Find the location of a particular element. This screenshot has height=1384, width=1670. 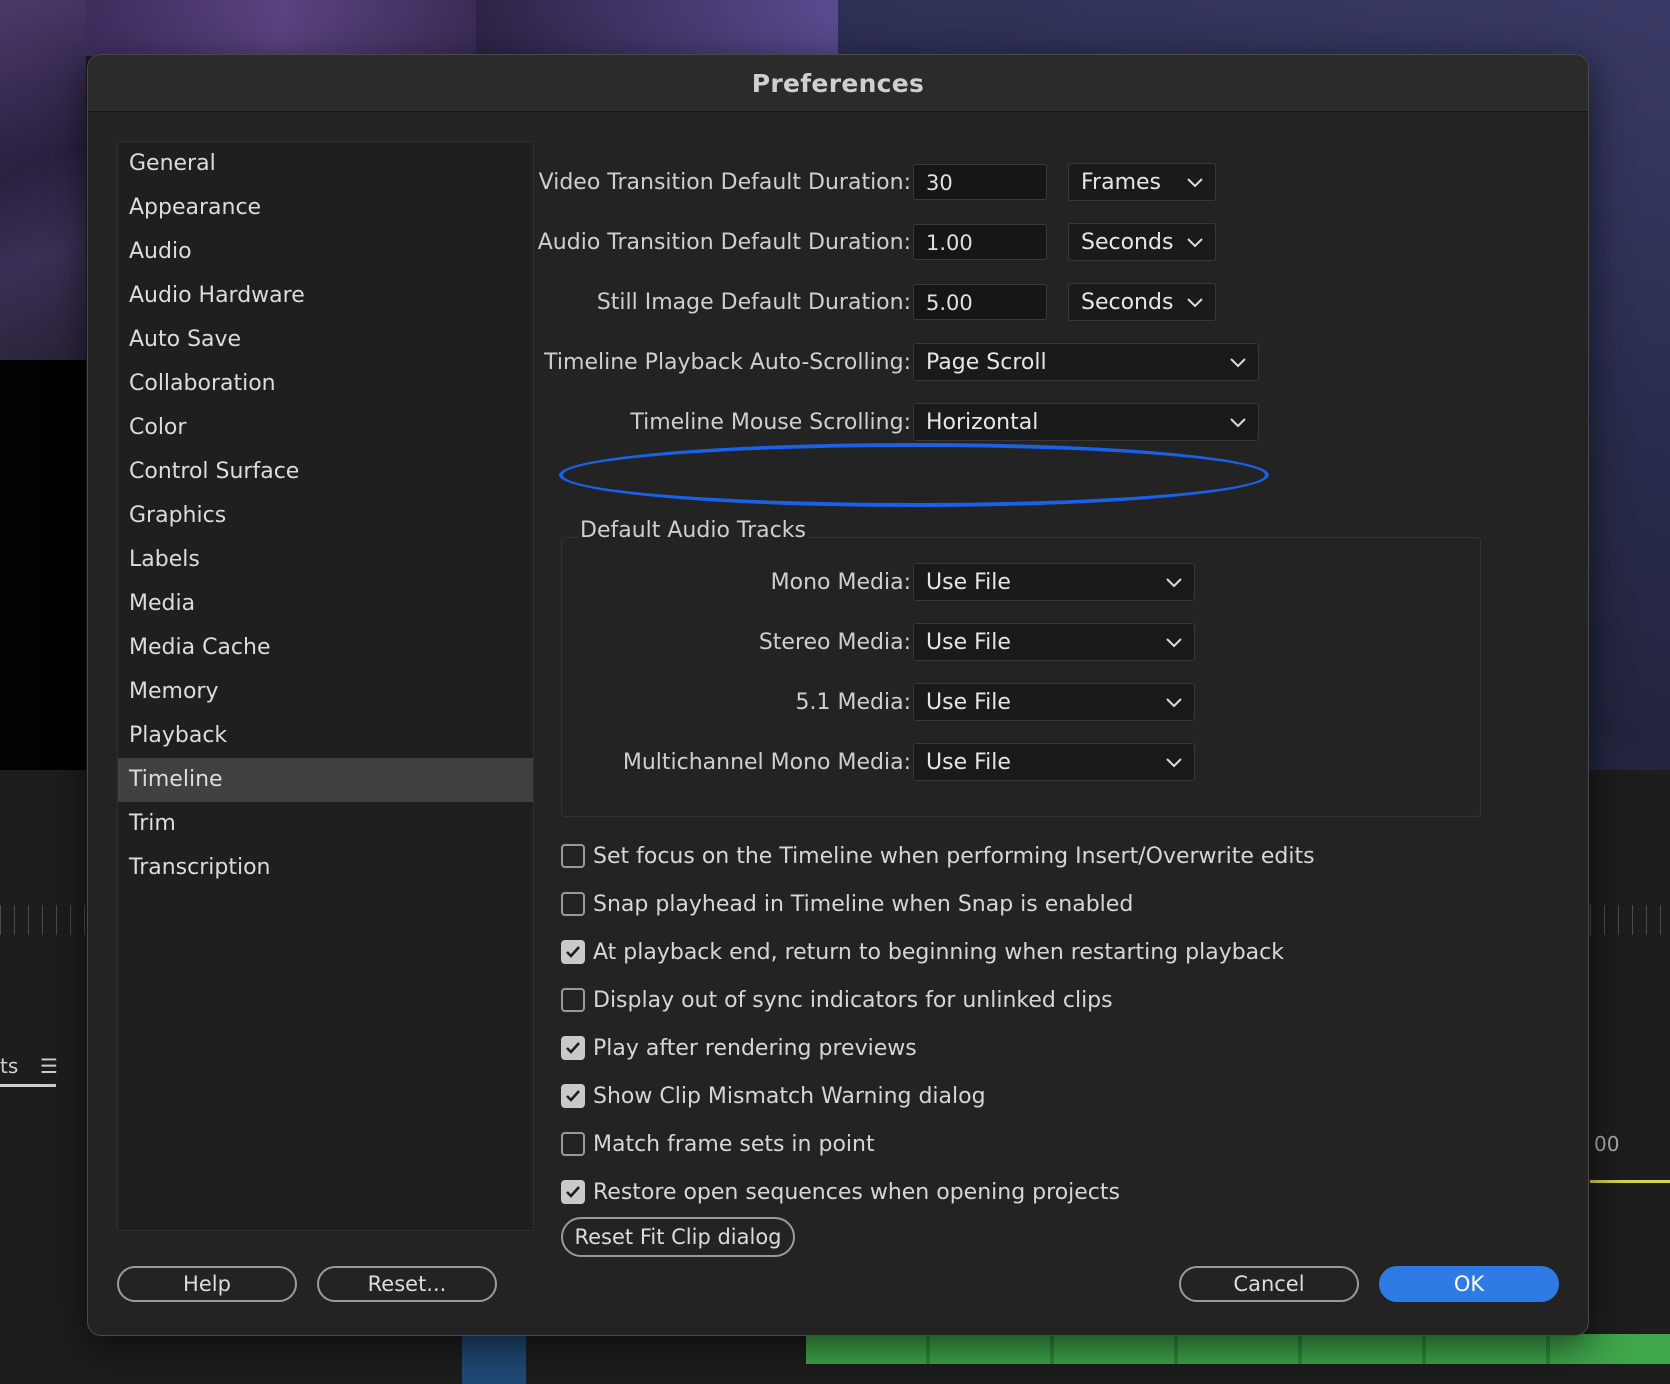

mono-media-dropdown: Use File is located at coordinates (1054, 582).